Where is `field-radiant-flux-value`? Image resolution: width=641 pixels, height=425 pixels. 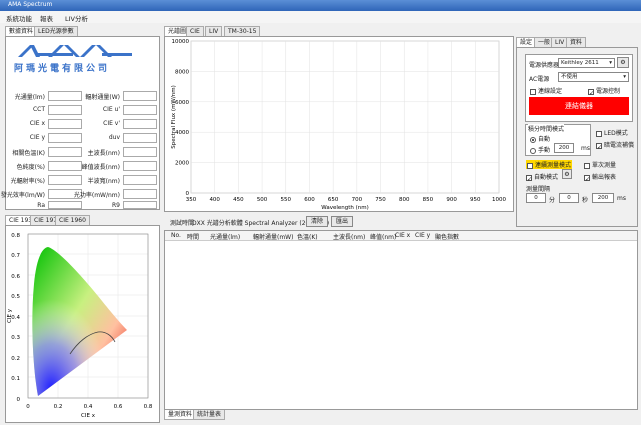 field-radiant-flux-value is located at coordinates (140, 96).